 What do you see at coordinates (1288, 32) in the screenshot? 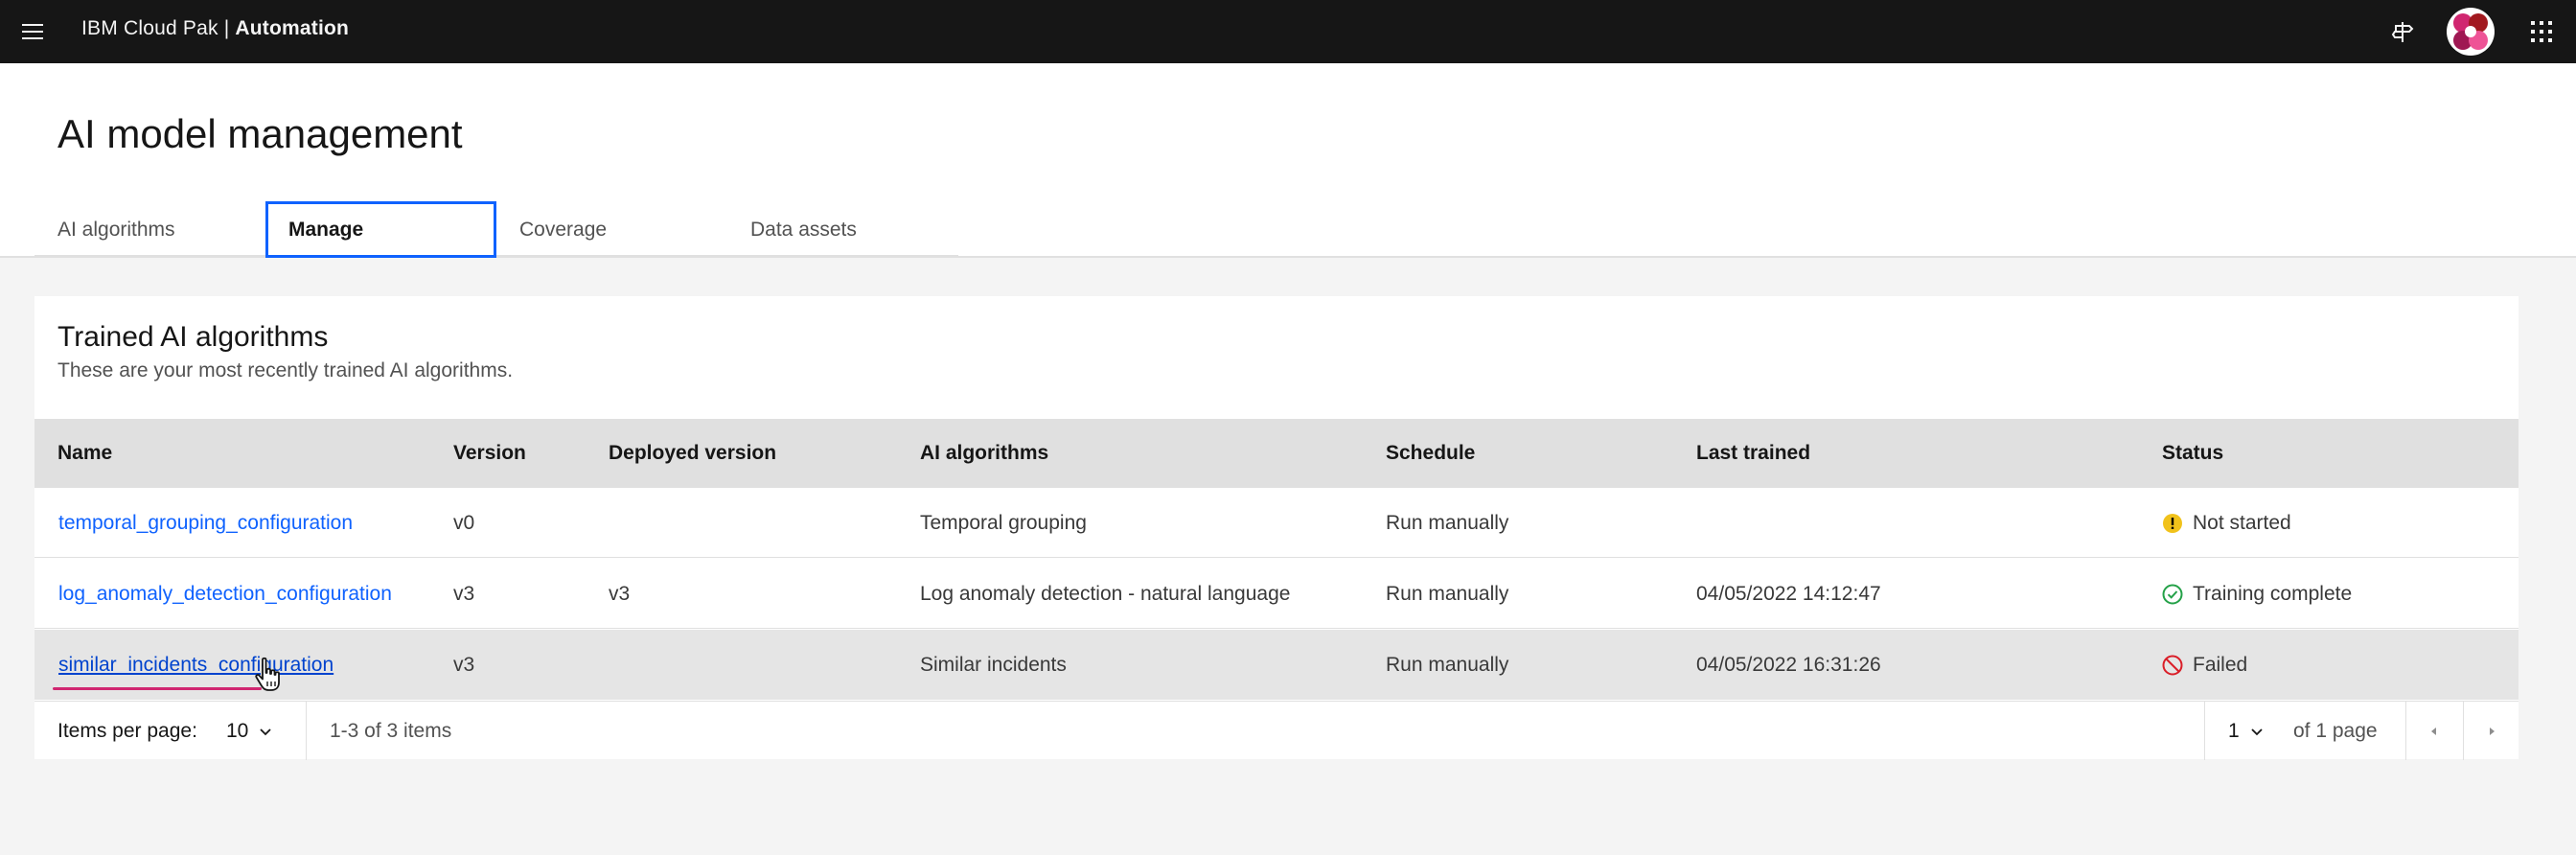
I see `top-header: IBM Cloud Pak | Automation` at bounding box center [1288, 32].